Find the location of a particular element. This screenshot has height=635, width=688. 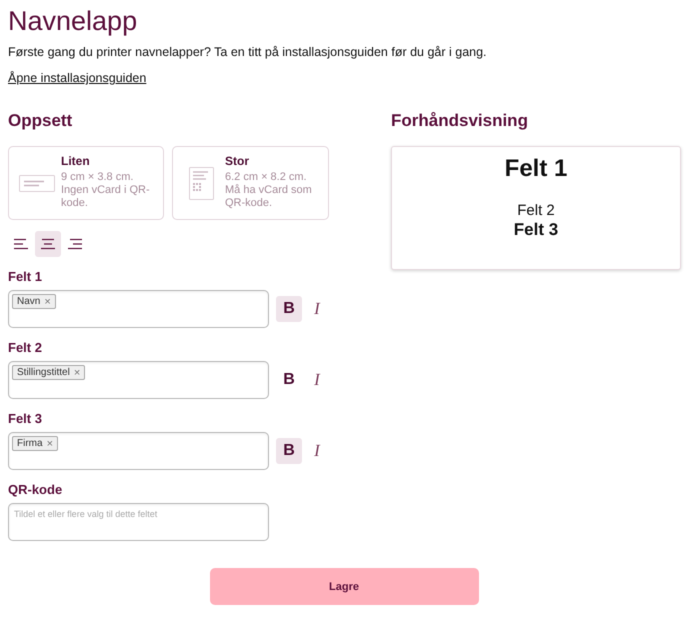

tag-label: Navn is located at coordinates (28, 302).